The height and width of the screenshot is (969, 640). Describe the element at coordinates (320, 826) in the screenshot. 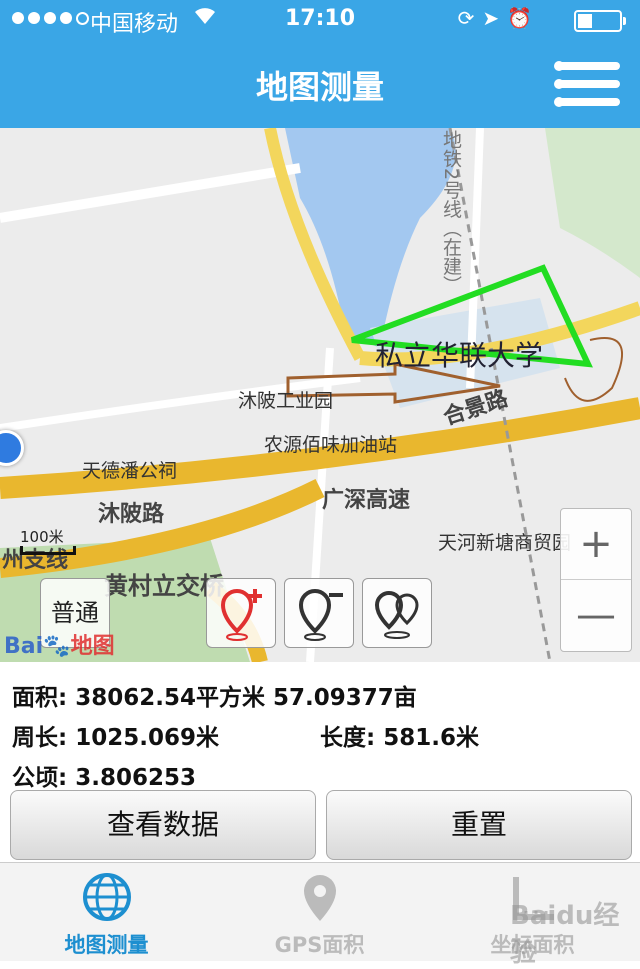

I see `action-buttons: 查看数据 重置` at that location.